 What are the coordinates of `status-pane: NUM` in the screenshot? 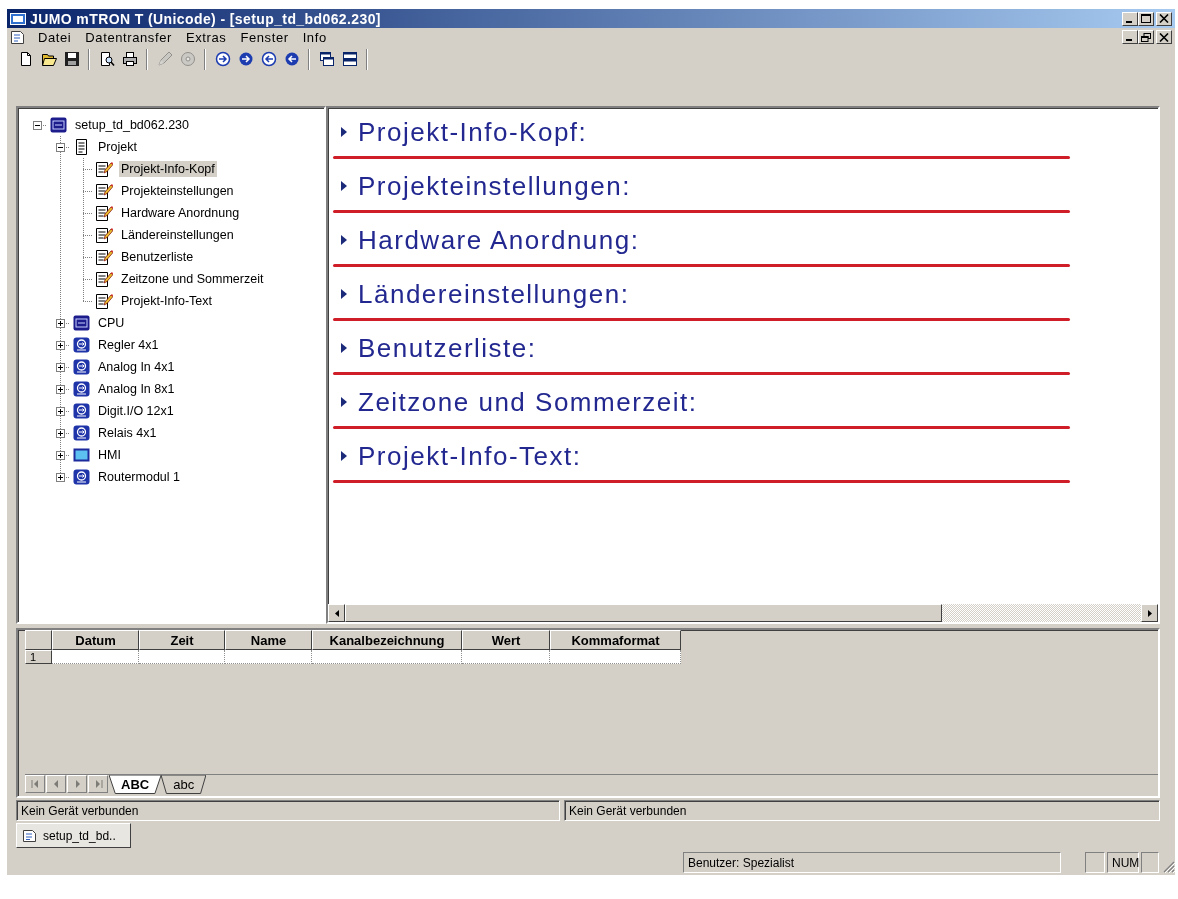 It's located at (1123, 862).